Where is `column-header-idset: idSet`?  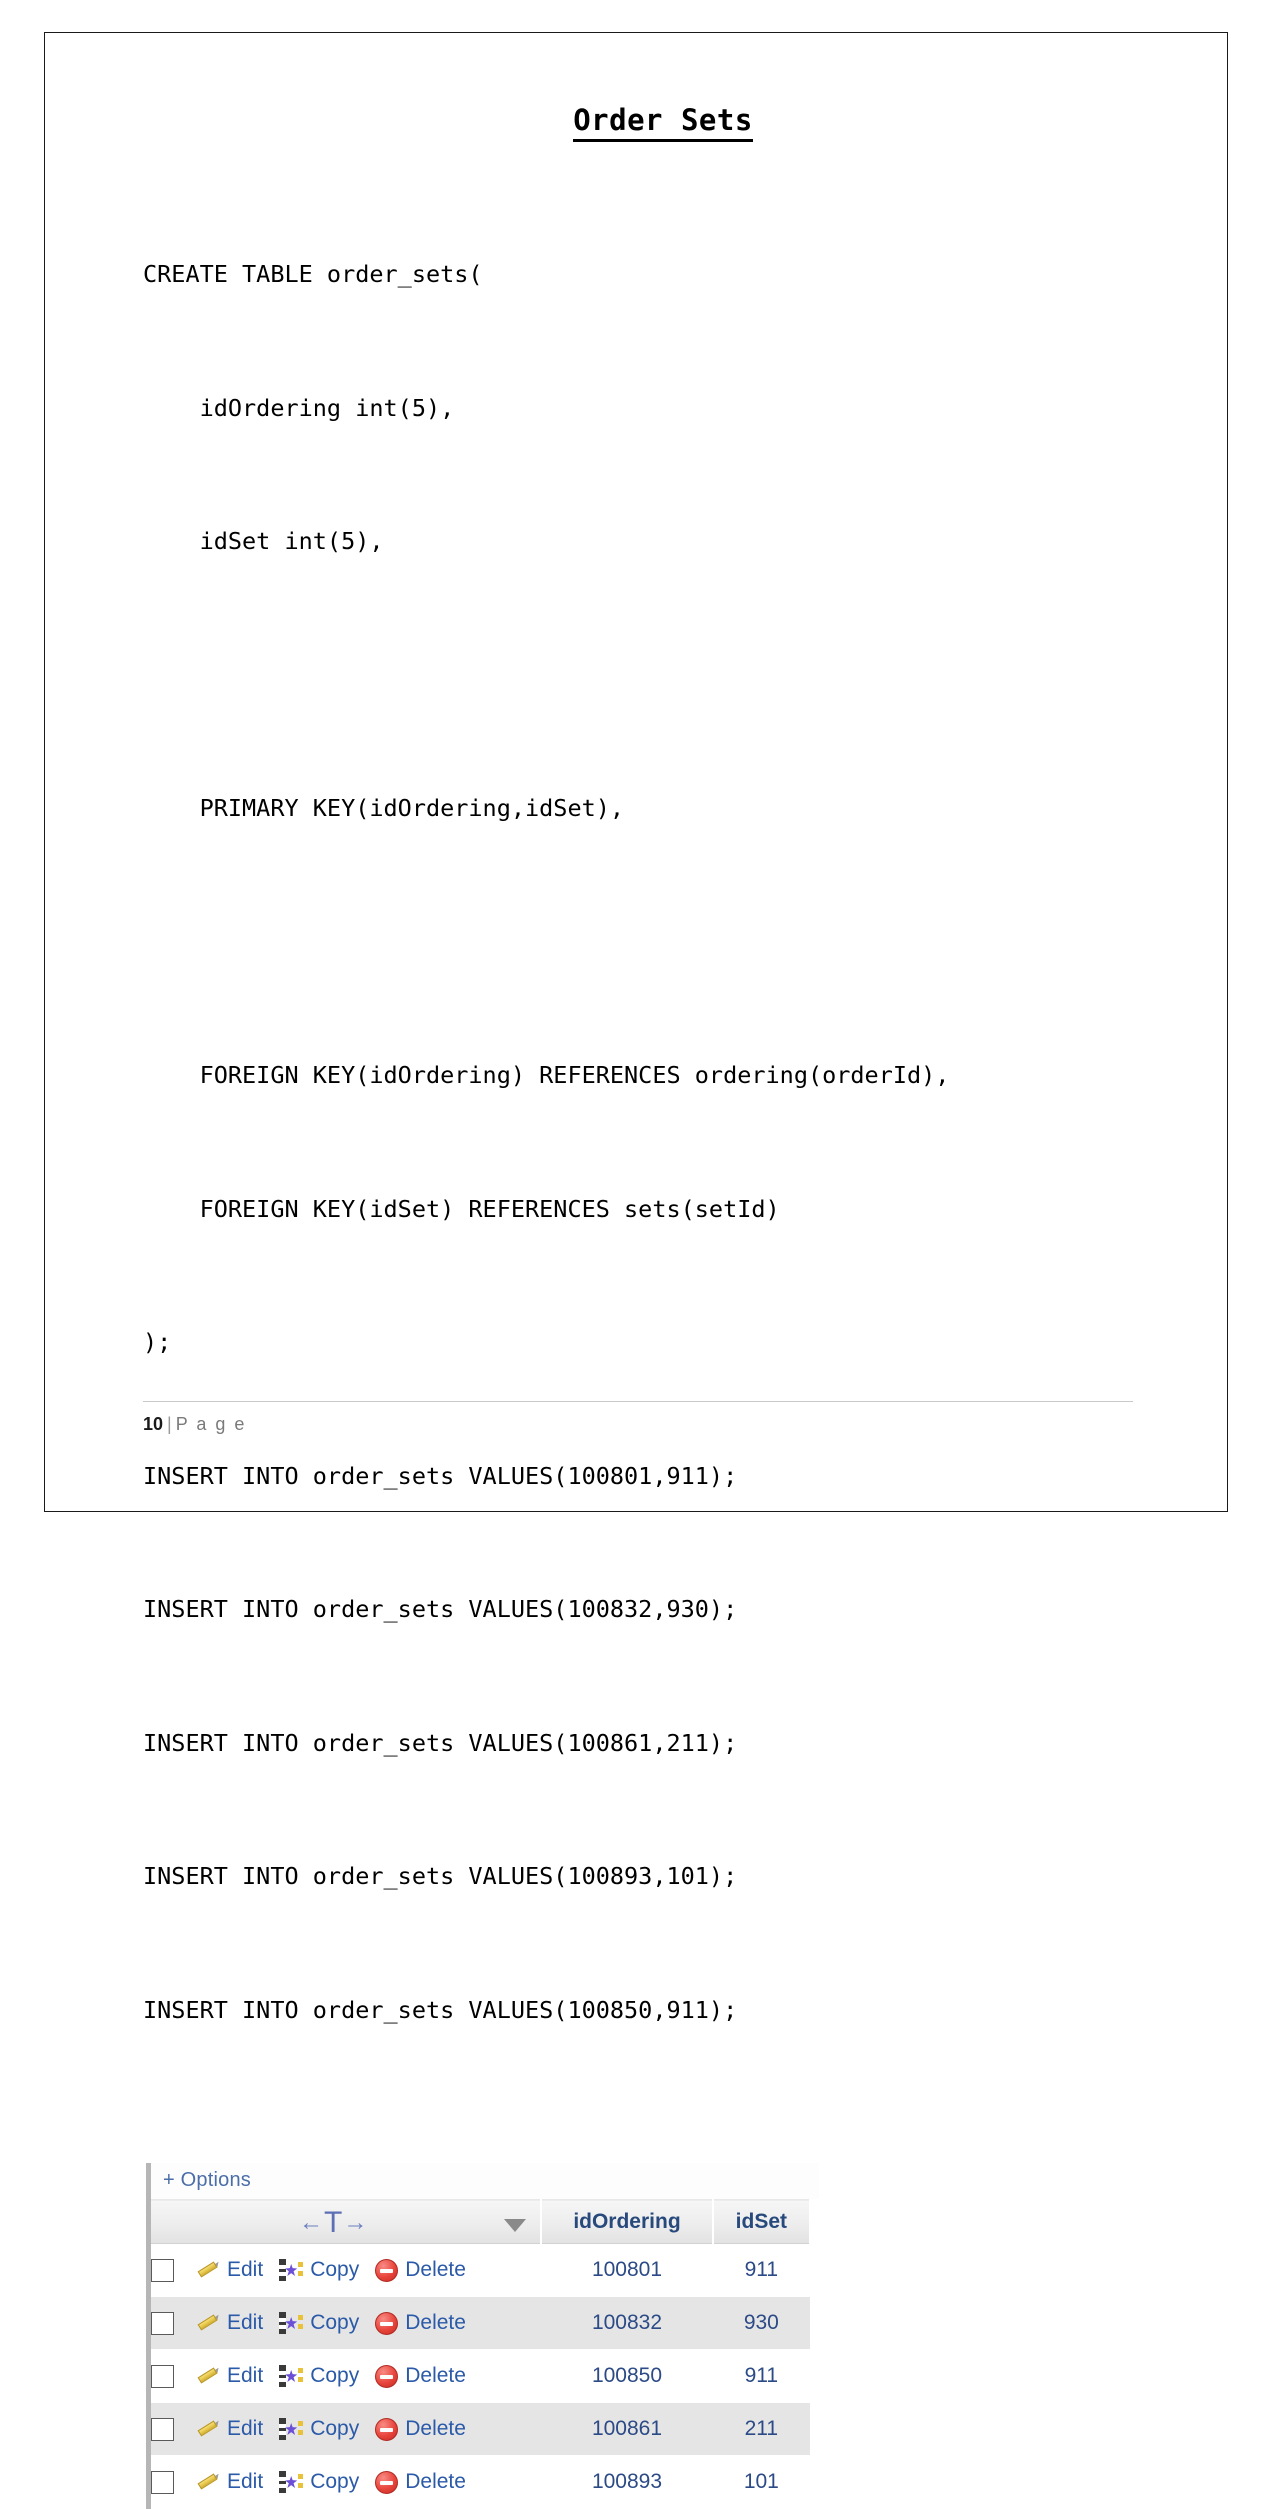
column-header-idset: idSet is located at coordinates (762, 2221).